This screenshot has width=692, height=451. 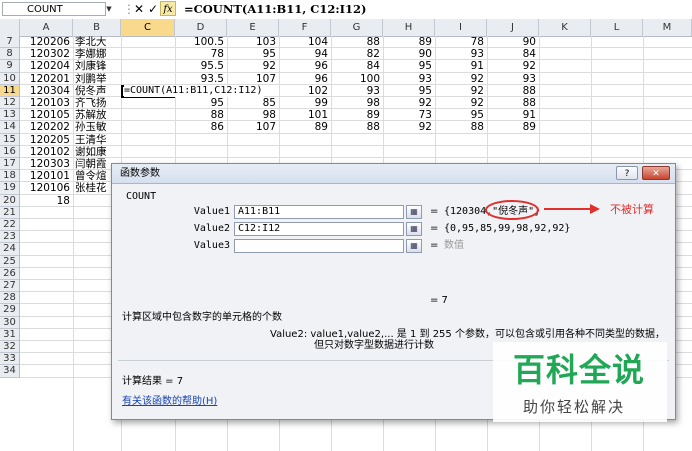 What do you see at coordinates (356, 91) in the screenshot?
I see `cell-g11: 93` at bounding box center [356, 91].